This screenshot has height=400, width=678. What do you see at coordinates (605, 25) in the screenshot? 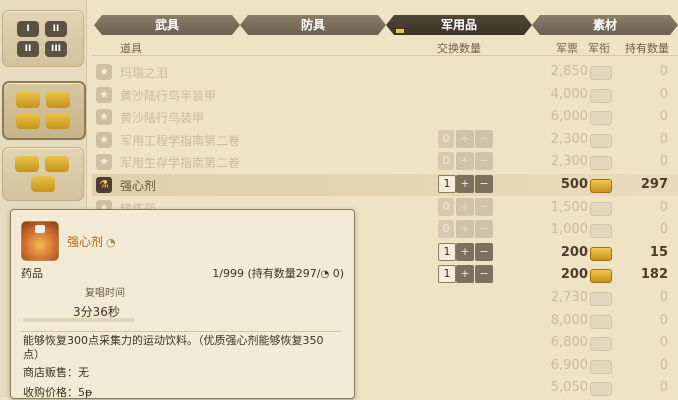
I see `tab-materials: 素材` at bounding box center [605, 25].